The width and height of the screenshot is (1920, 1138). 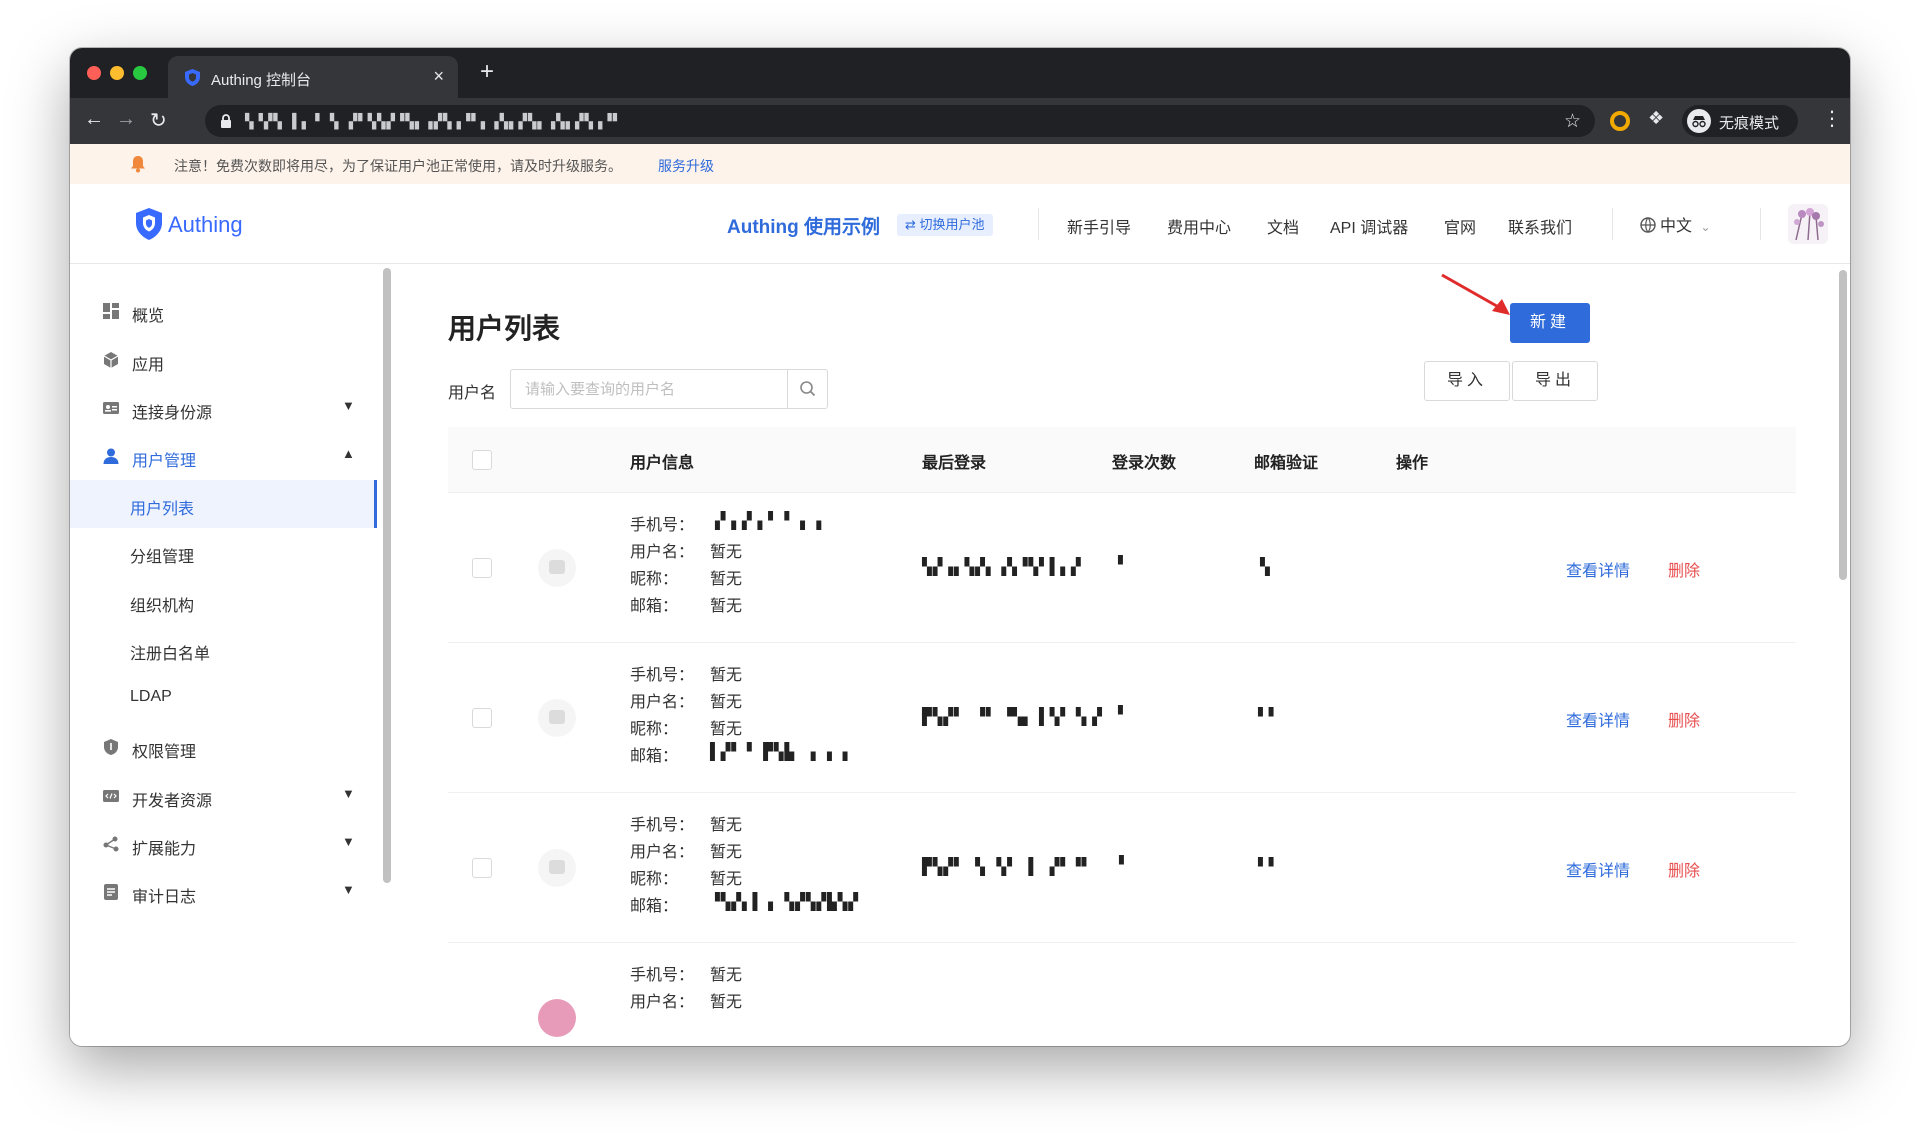 What do you see at coordinates (164, 897) in the screenshot?
I see `sidebar-item-label: 审计日志` at bounding box center [164, 897].